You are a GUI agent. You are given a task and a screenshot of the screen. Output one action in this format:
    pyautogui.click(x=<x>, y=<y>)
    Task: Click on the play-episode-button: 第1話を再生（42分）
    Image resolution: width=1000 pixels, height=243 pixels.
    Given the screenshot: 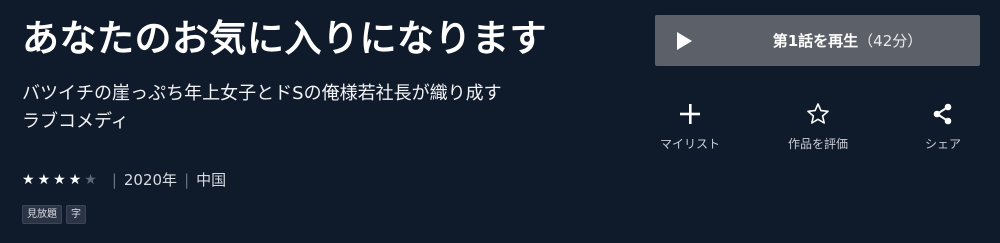 What is the action you would take?
    pyautogui.click(x=817, y=40)
    